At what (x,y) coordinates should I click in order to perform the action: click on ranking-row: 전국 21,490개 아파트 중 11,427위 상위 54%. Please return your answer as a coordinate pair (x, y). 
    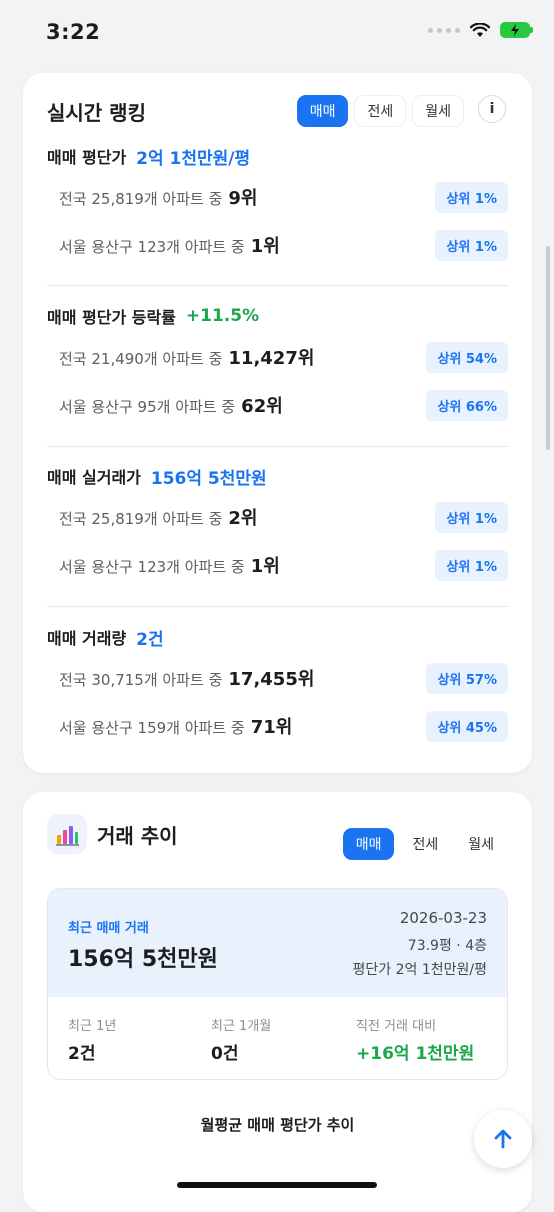
    Looking at the image, I should click on (283, 357).